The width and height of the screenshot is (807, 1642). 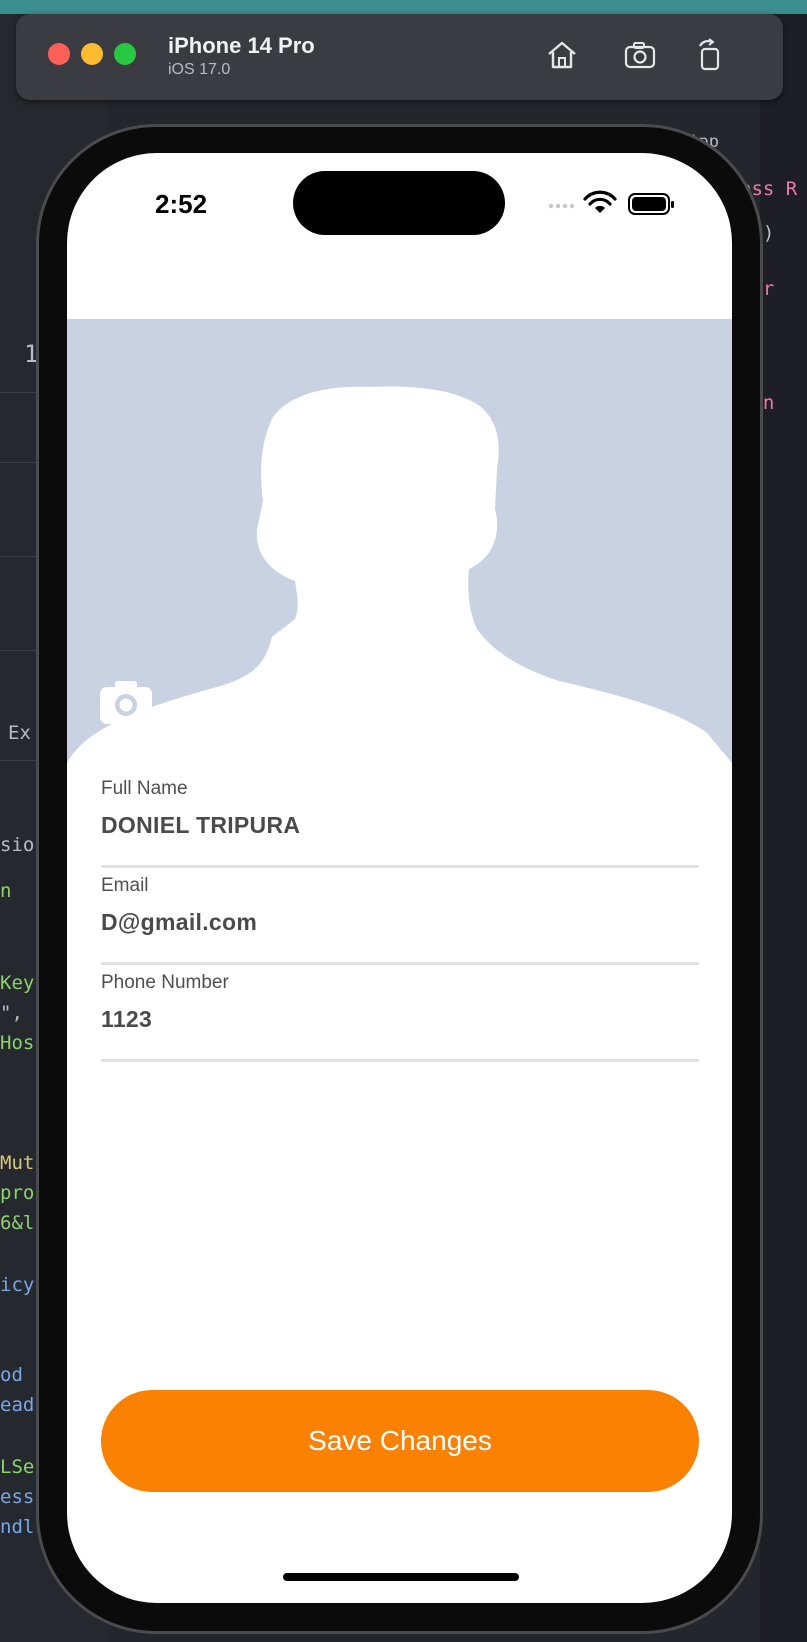 I want to click on phone-number-field: Phone Number 1123, so click(x=400, y=1017).